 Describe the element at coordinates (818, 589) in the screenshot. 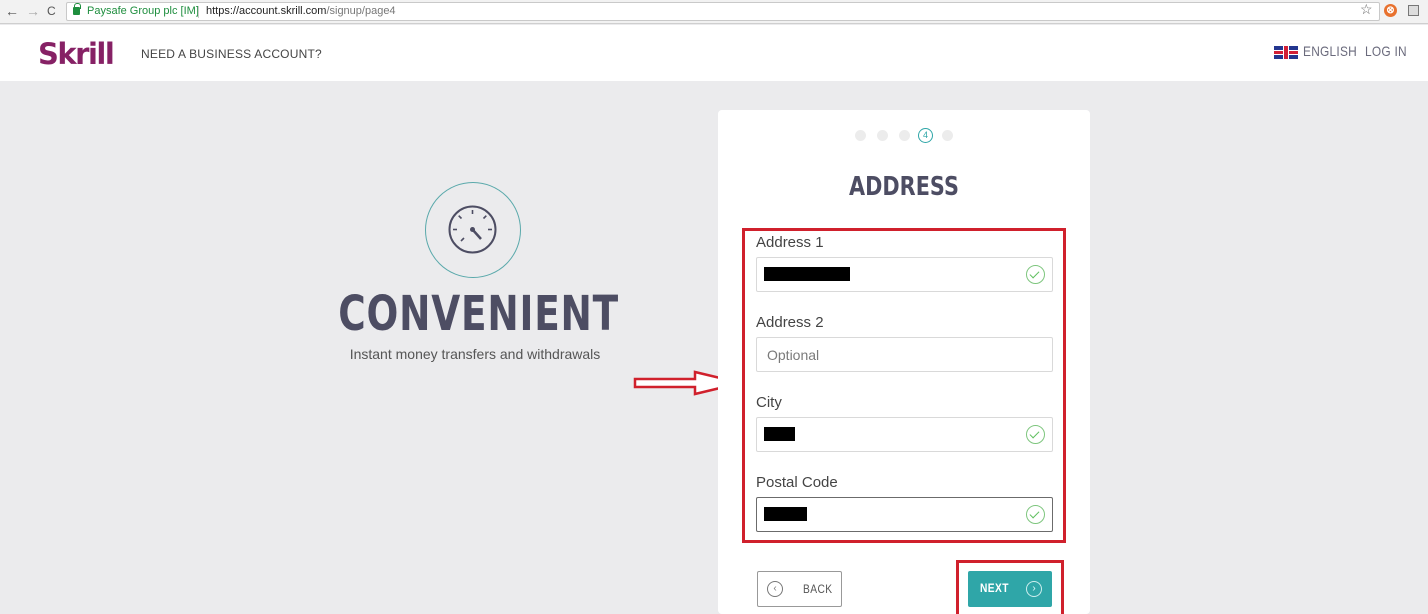

I see `back-button-label: BACK` at that location.